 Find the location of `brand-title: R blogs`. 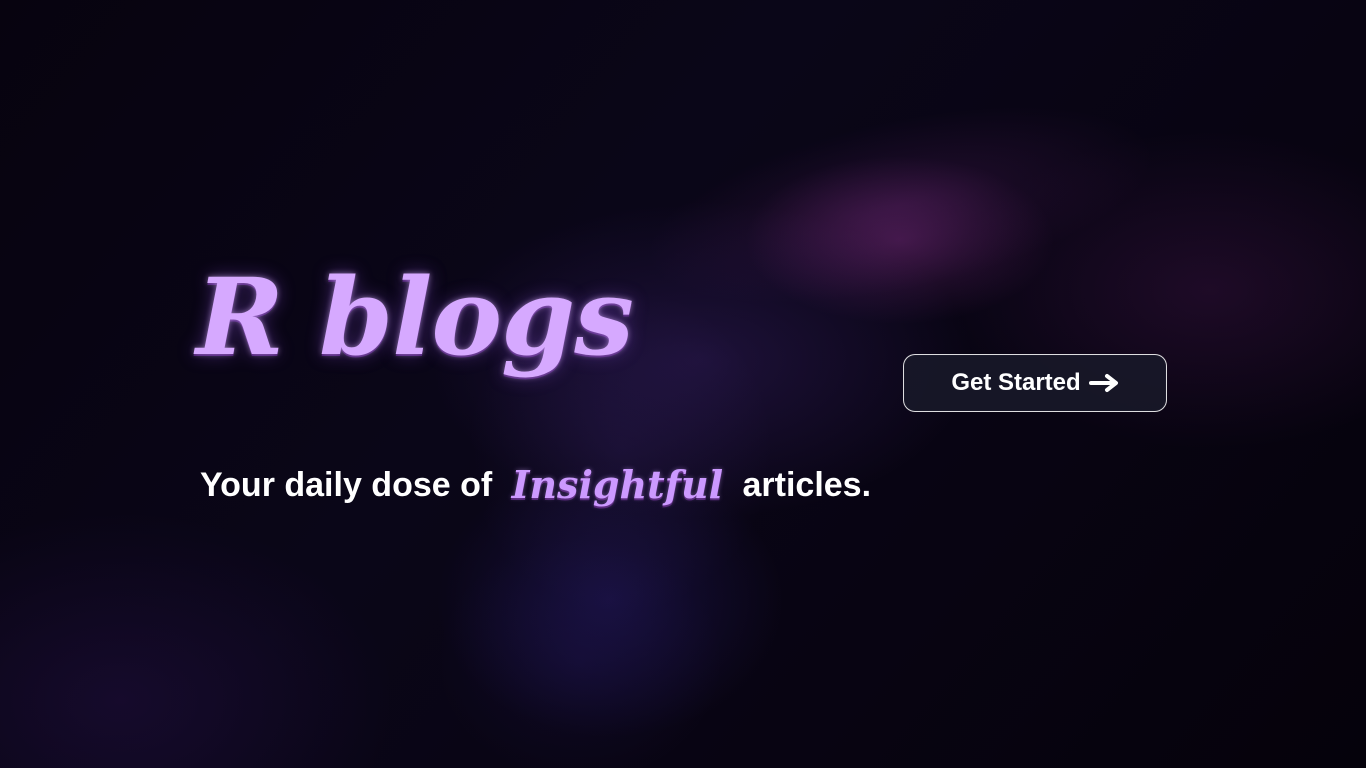

brand-title: R blogs is located at coordinates (415, 316).